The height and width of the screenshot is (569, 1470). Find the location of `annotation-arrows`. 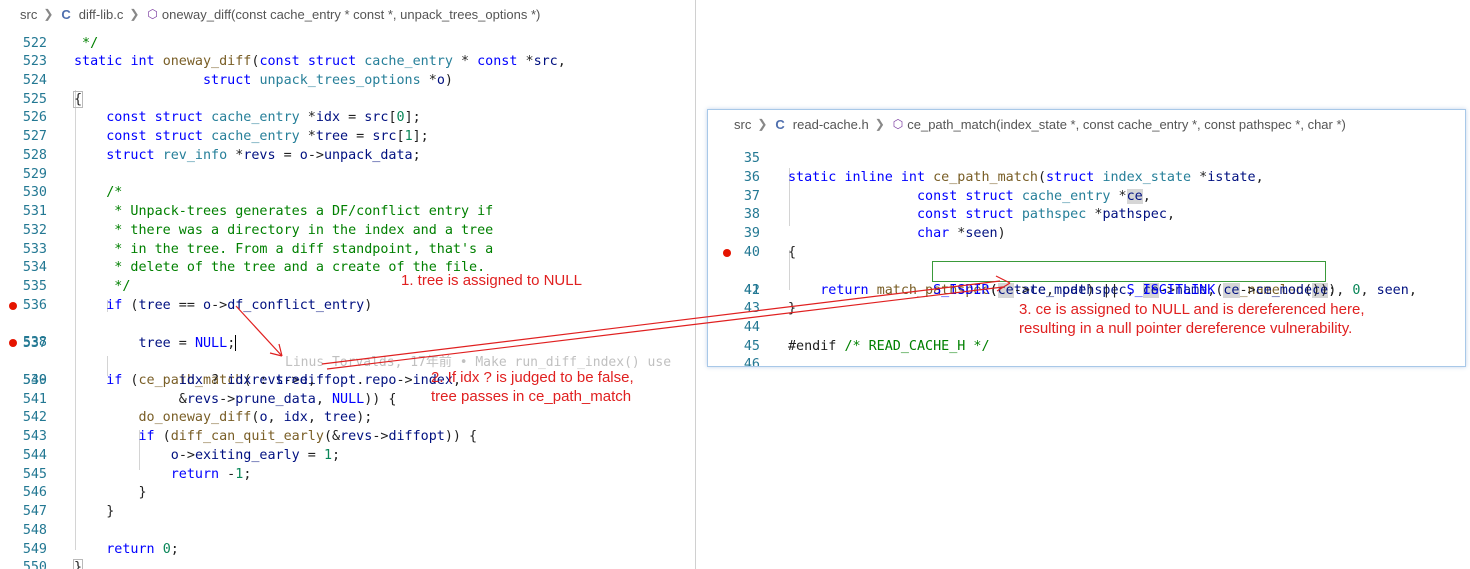

annotation-arrows is located at coordinates (623, 322).